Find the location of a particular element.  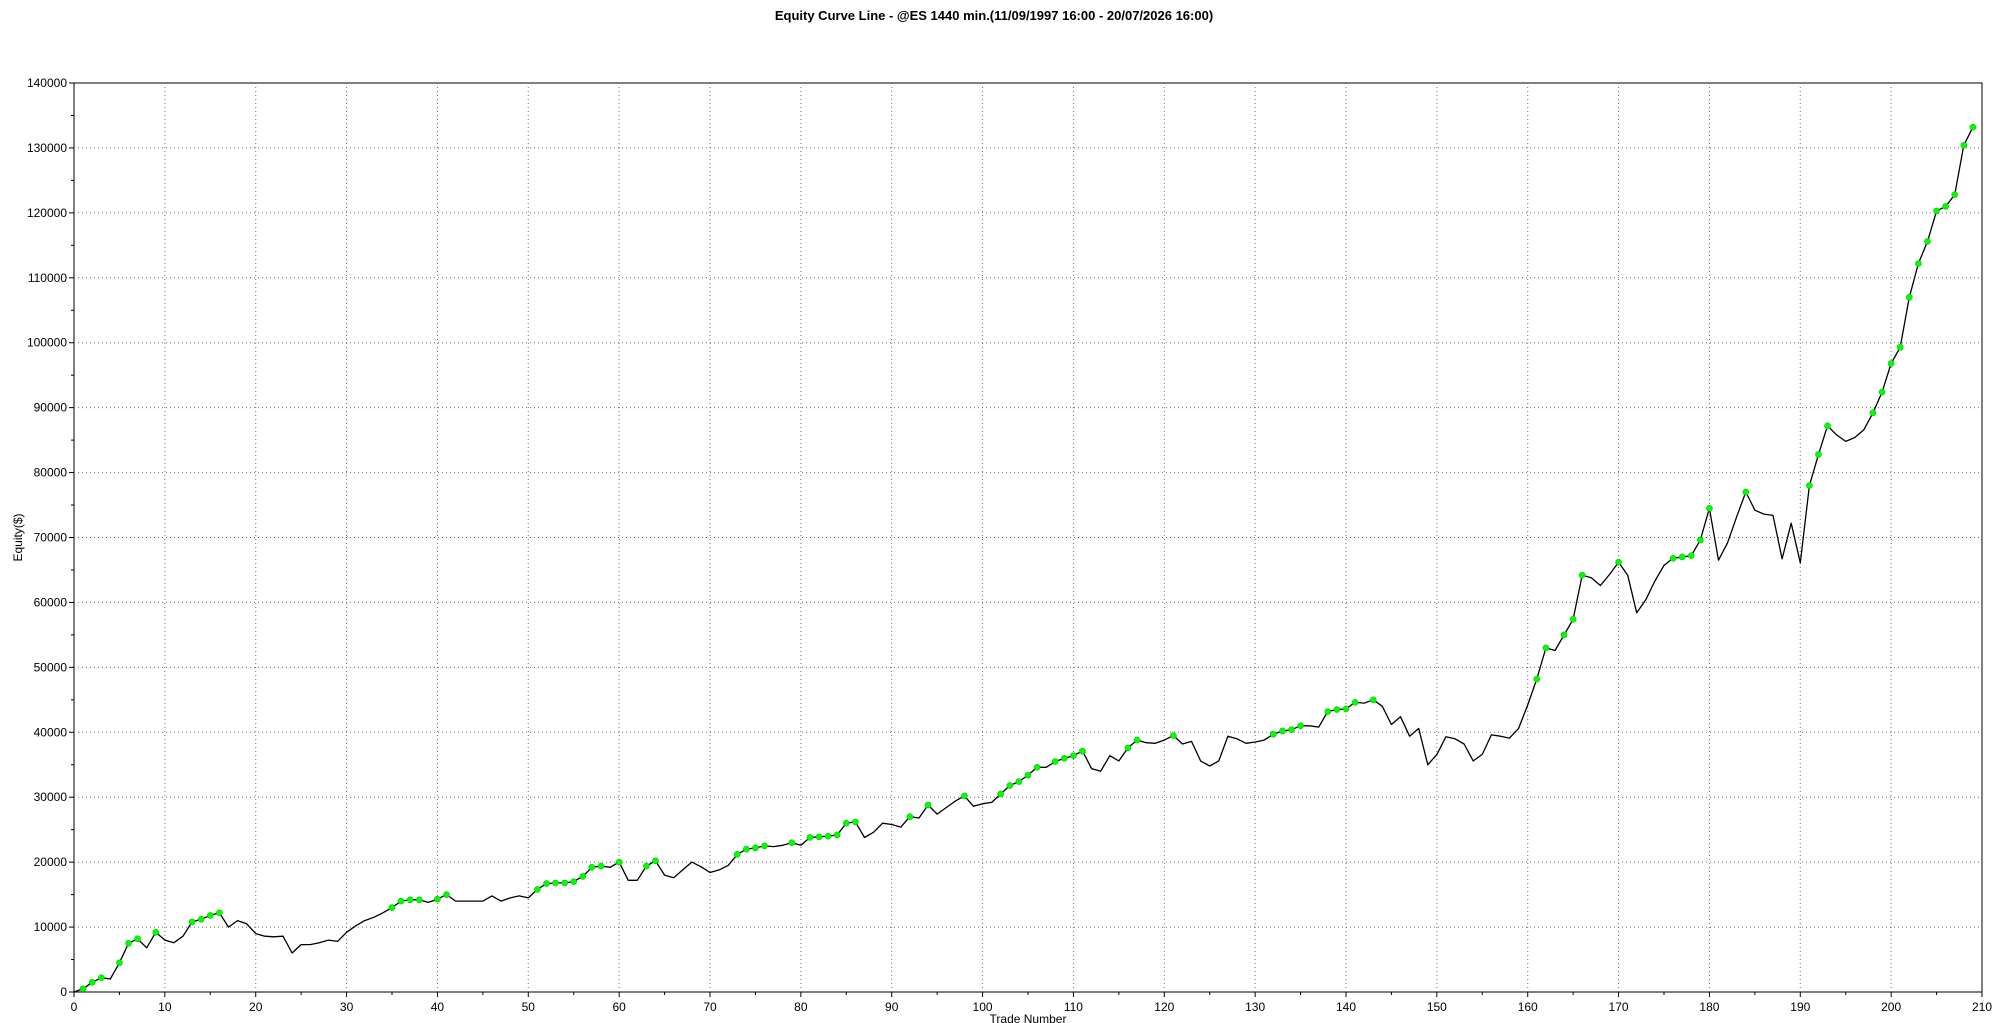

y-tick-label: 50000 is located at coordinates (51, 667).